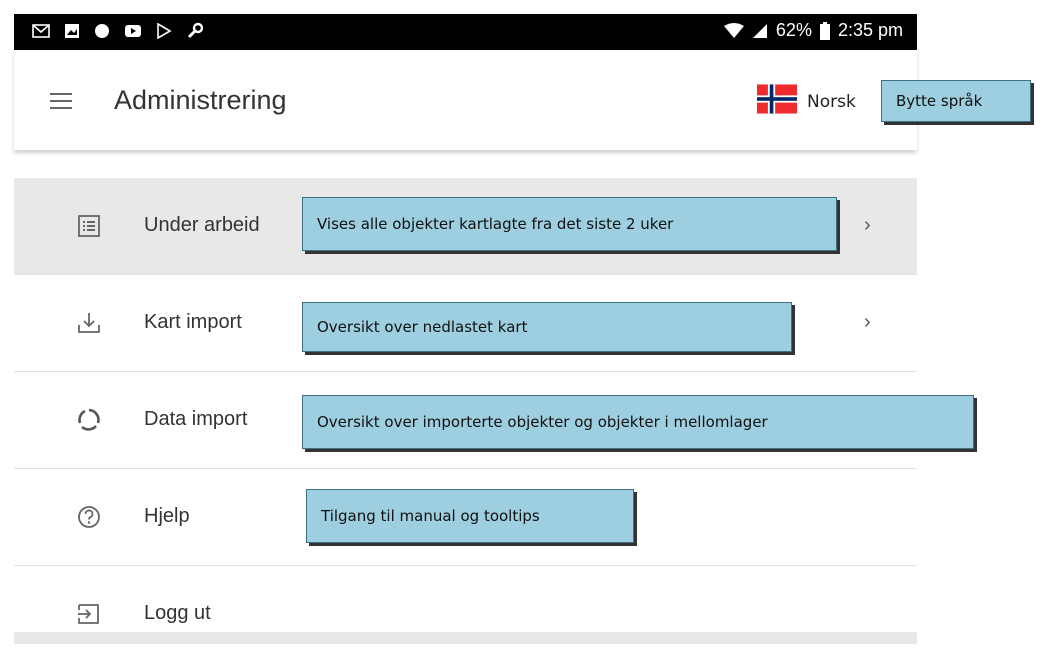  Describe the element at coordinates (72, 31) in the screenshot. I see `image-icon` at that location.